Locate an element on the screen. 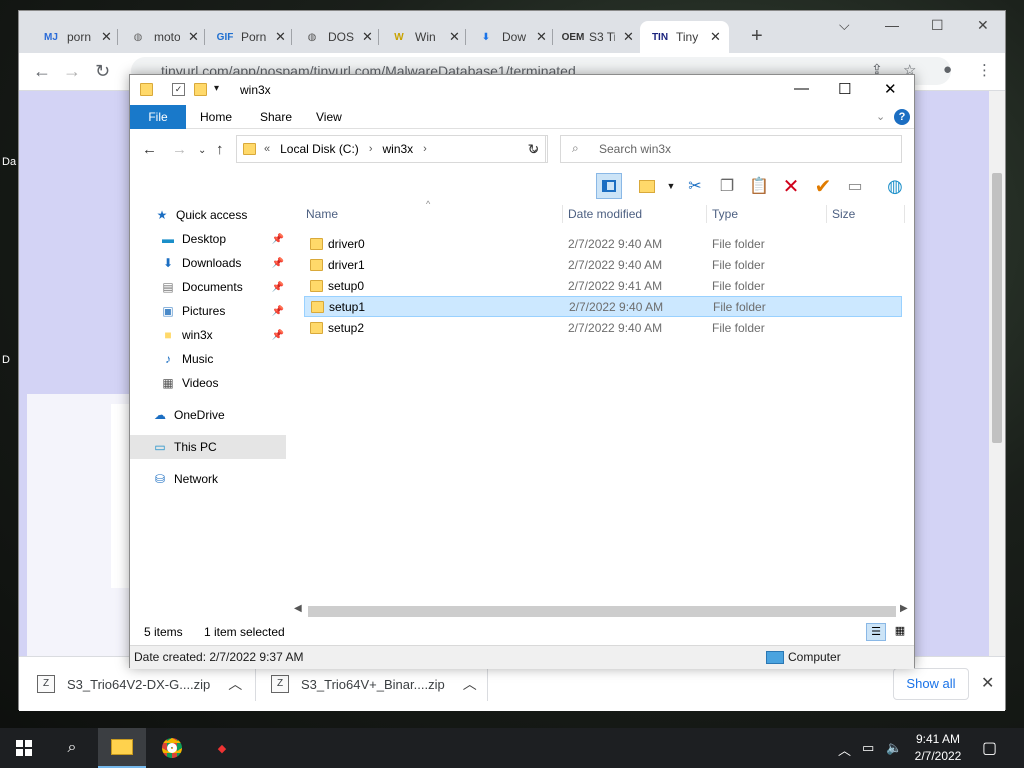  help-icon: ? is located at coordinates (902, 117).